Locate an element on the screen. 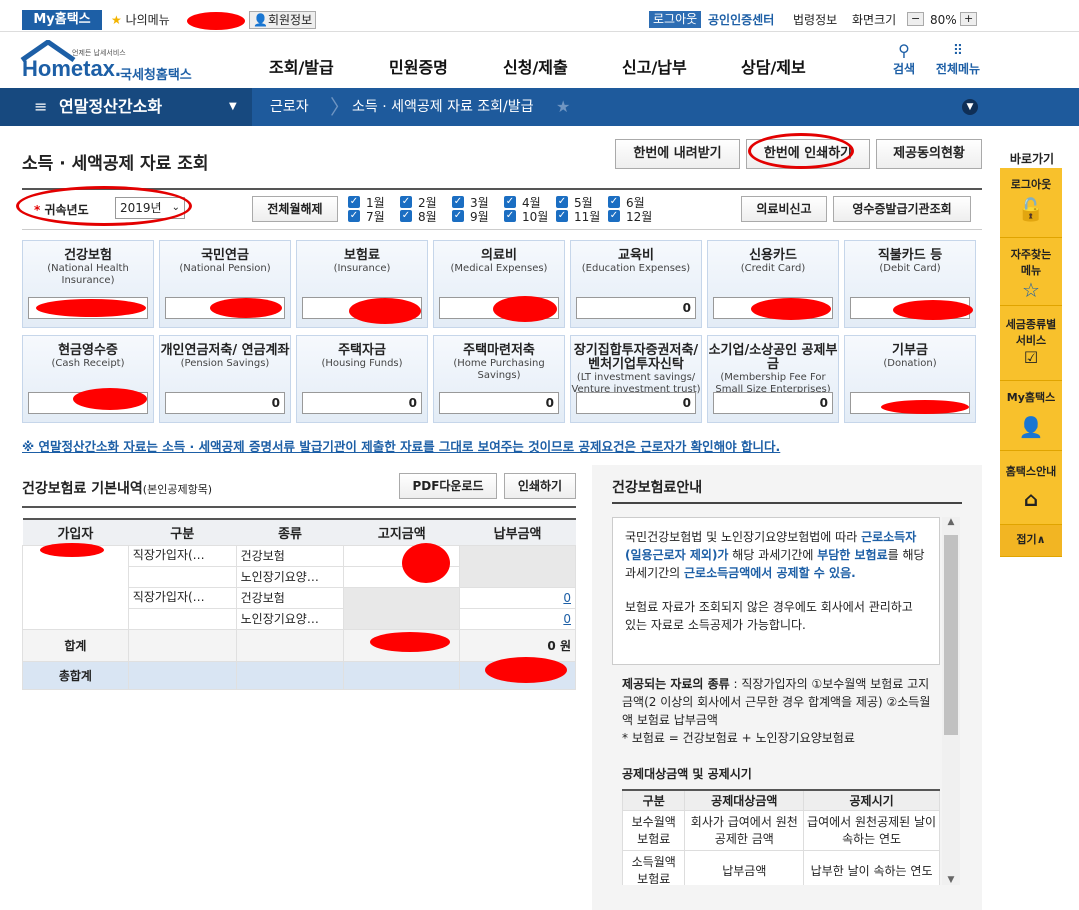 This screenshot has width=1079, height=910. menu-inquiry: 조회/발급 is located at coordinates (301, 66).